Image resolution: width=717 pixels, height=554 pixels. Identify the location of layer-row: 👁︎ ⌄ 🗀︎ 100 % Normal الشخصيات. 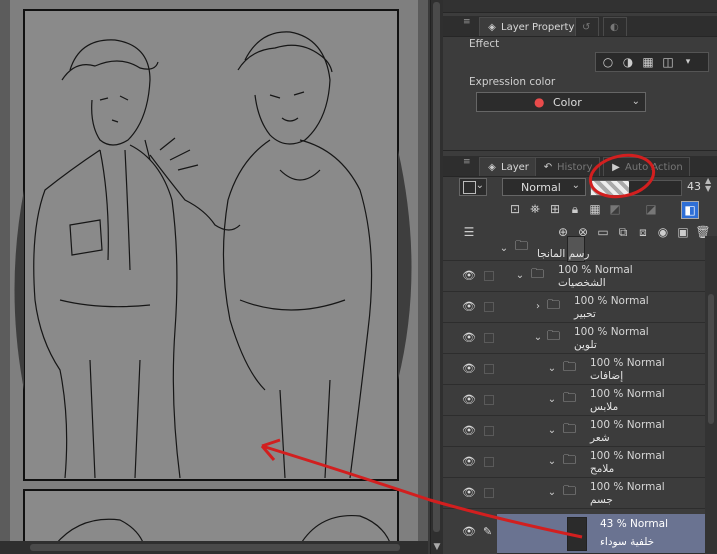
(574, 276).